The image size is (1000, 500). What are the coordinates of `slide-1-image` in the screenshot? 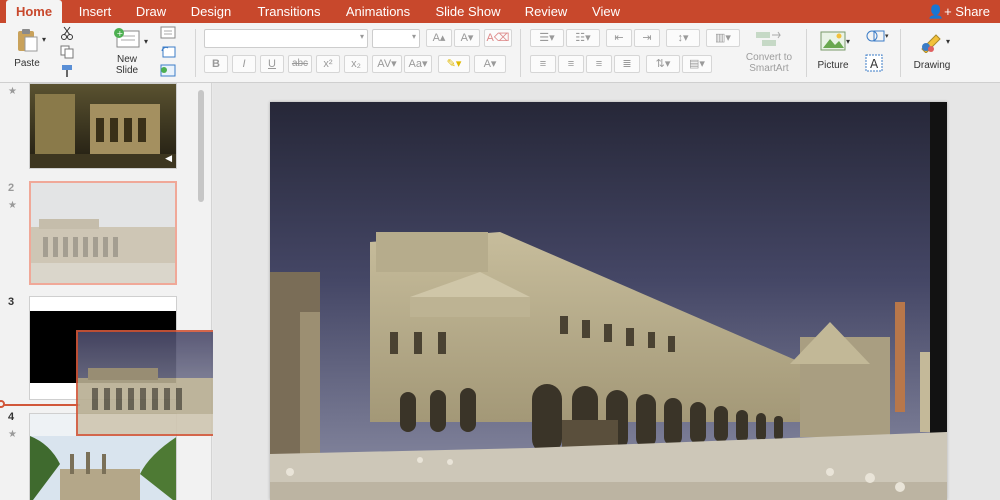 It's located at (103, 126).